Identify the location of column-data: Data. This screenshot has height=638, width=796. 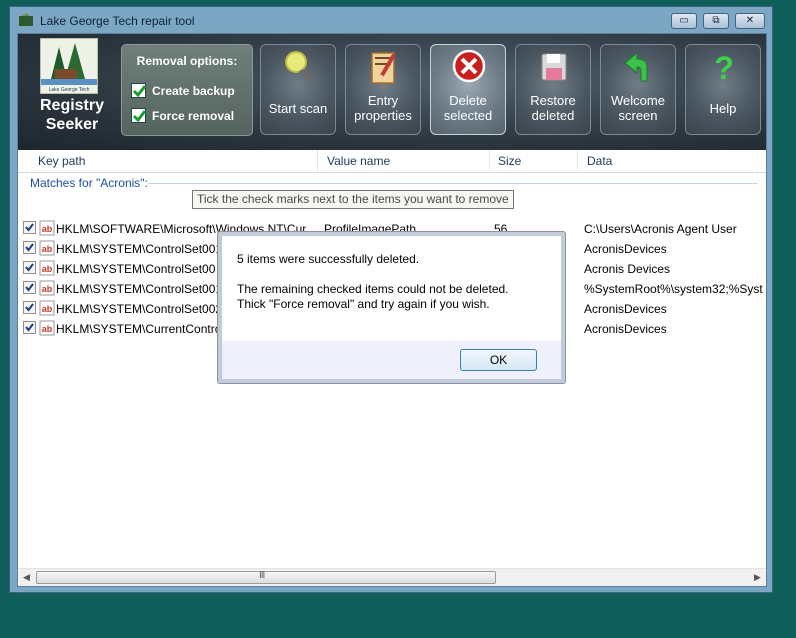
(599, 161).